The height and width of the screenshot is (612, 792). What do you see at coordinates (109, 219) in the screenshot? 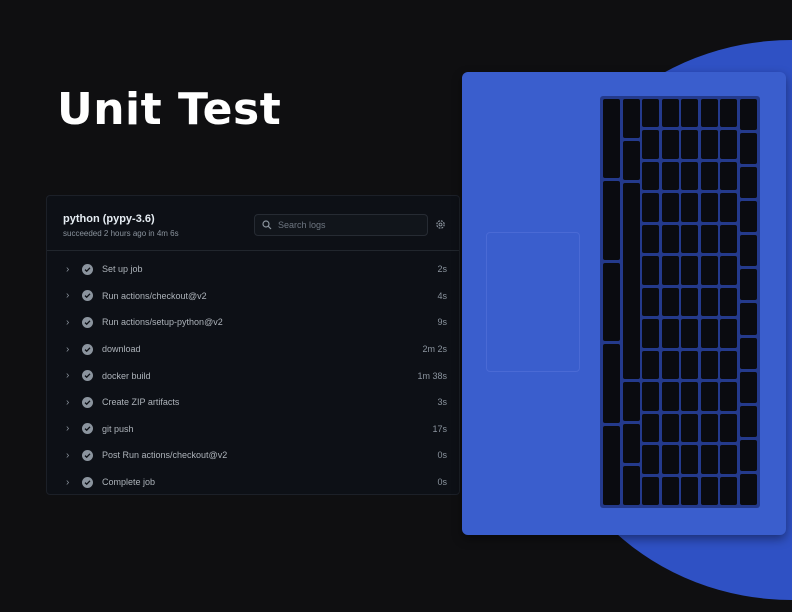
I see `job-name: python (pypy-3.6)` at bounding box center [109, 219].